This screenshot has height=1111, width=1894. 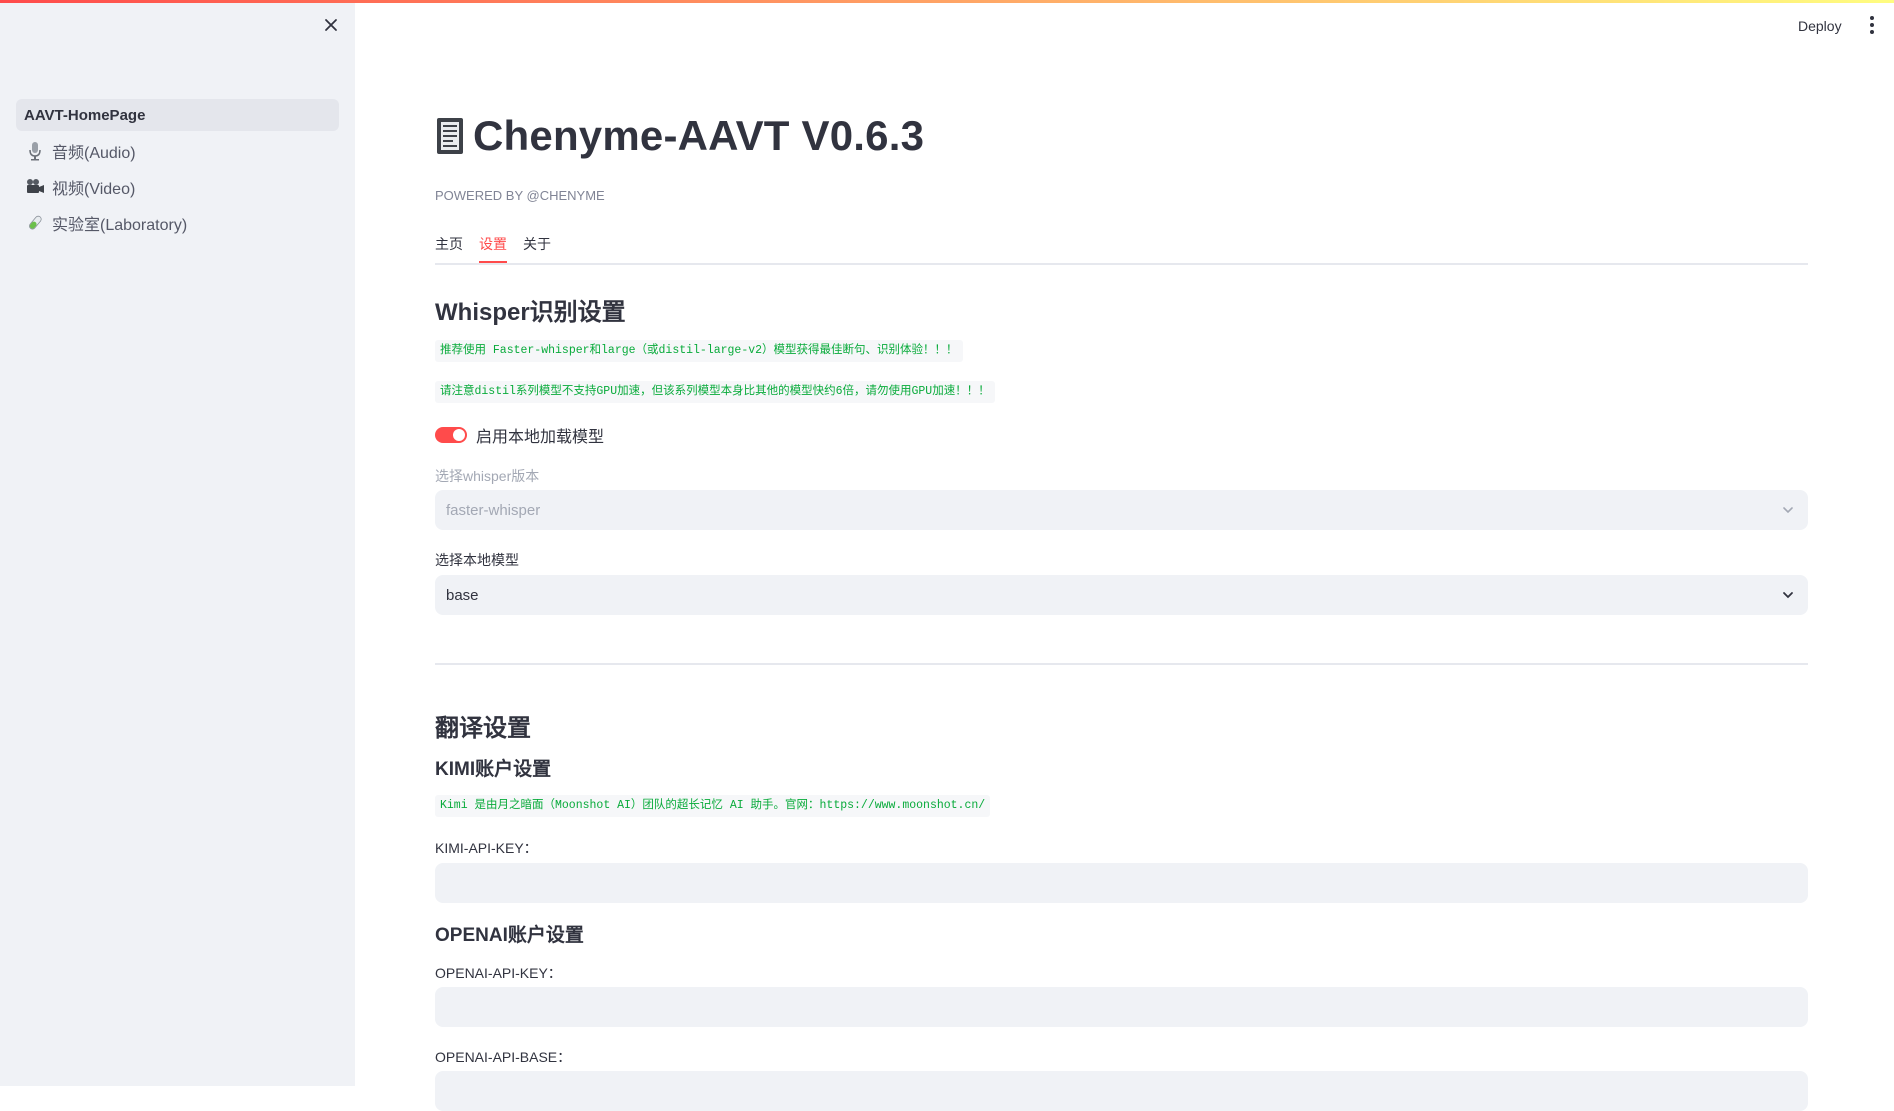 I want to click on tab-about: 关于, so click(x=537, y=245).